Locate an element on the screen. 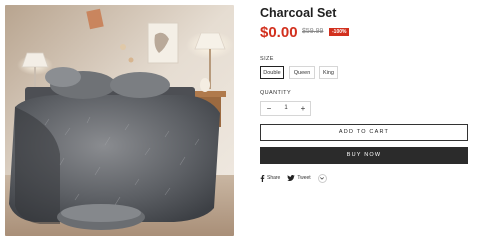 Image resolution: width=500 pixels, height=241 pixels. buy-now-button: BUY NOW is located at coordinates (364, 155).